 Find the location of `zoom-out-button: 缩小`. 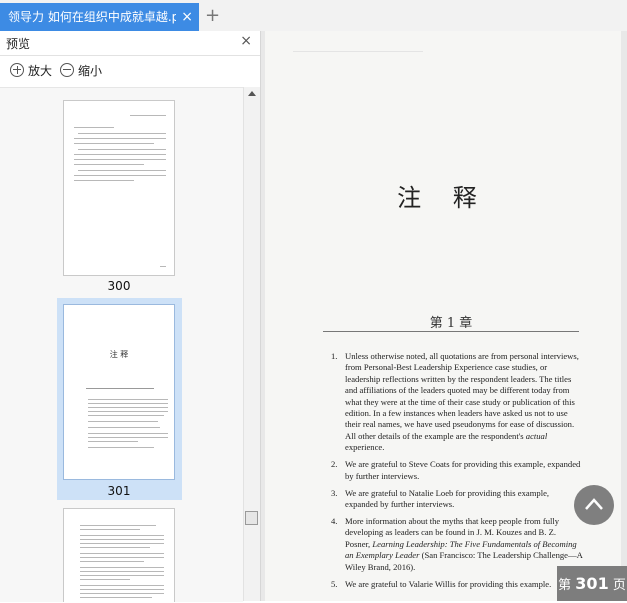

zoom-out-button: 缩小 is located at coordinates (81, 71).